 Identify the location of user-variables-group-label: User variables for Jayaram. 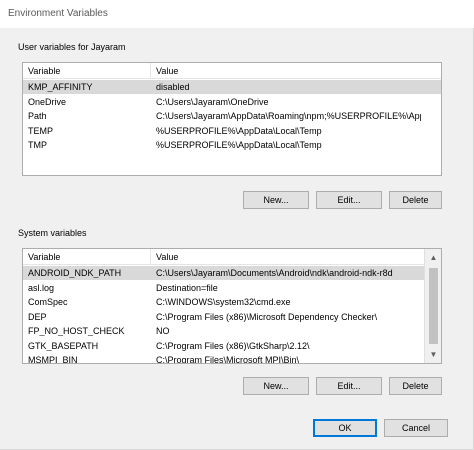
(72, 47).